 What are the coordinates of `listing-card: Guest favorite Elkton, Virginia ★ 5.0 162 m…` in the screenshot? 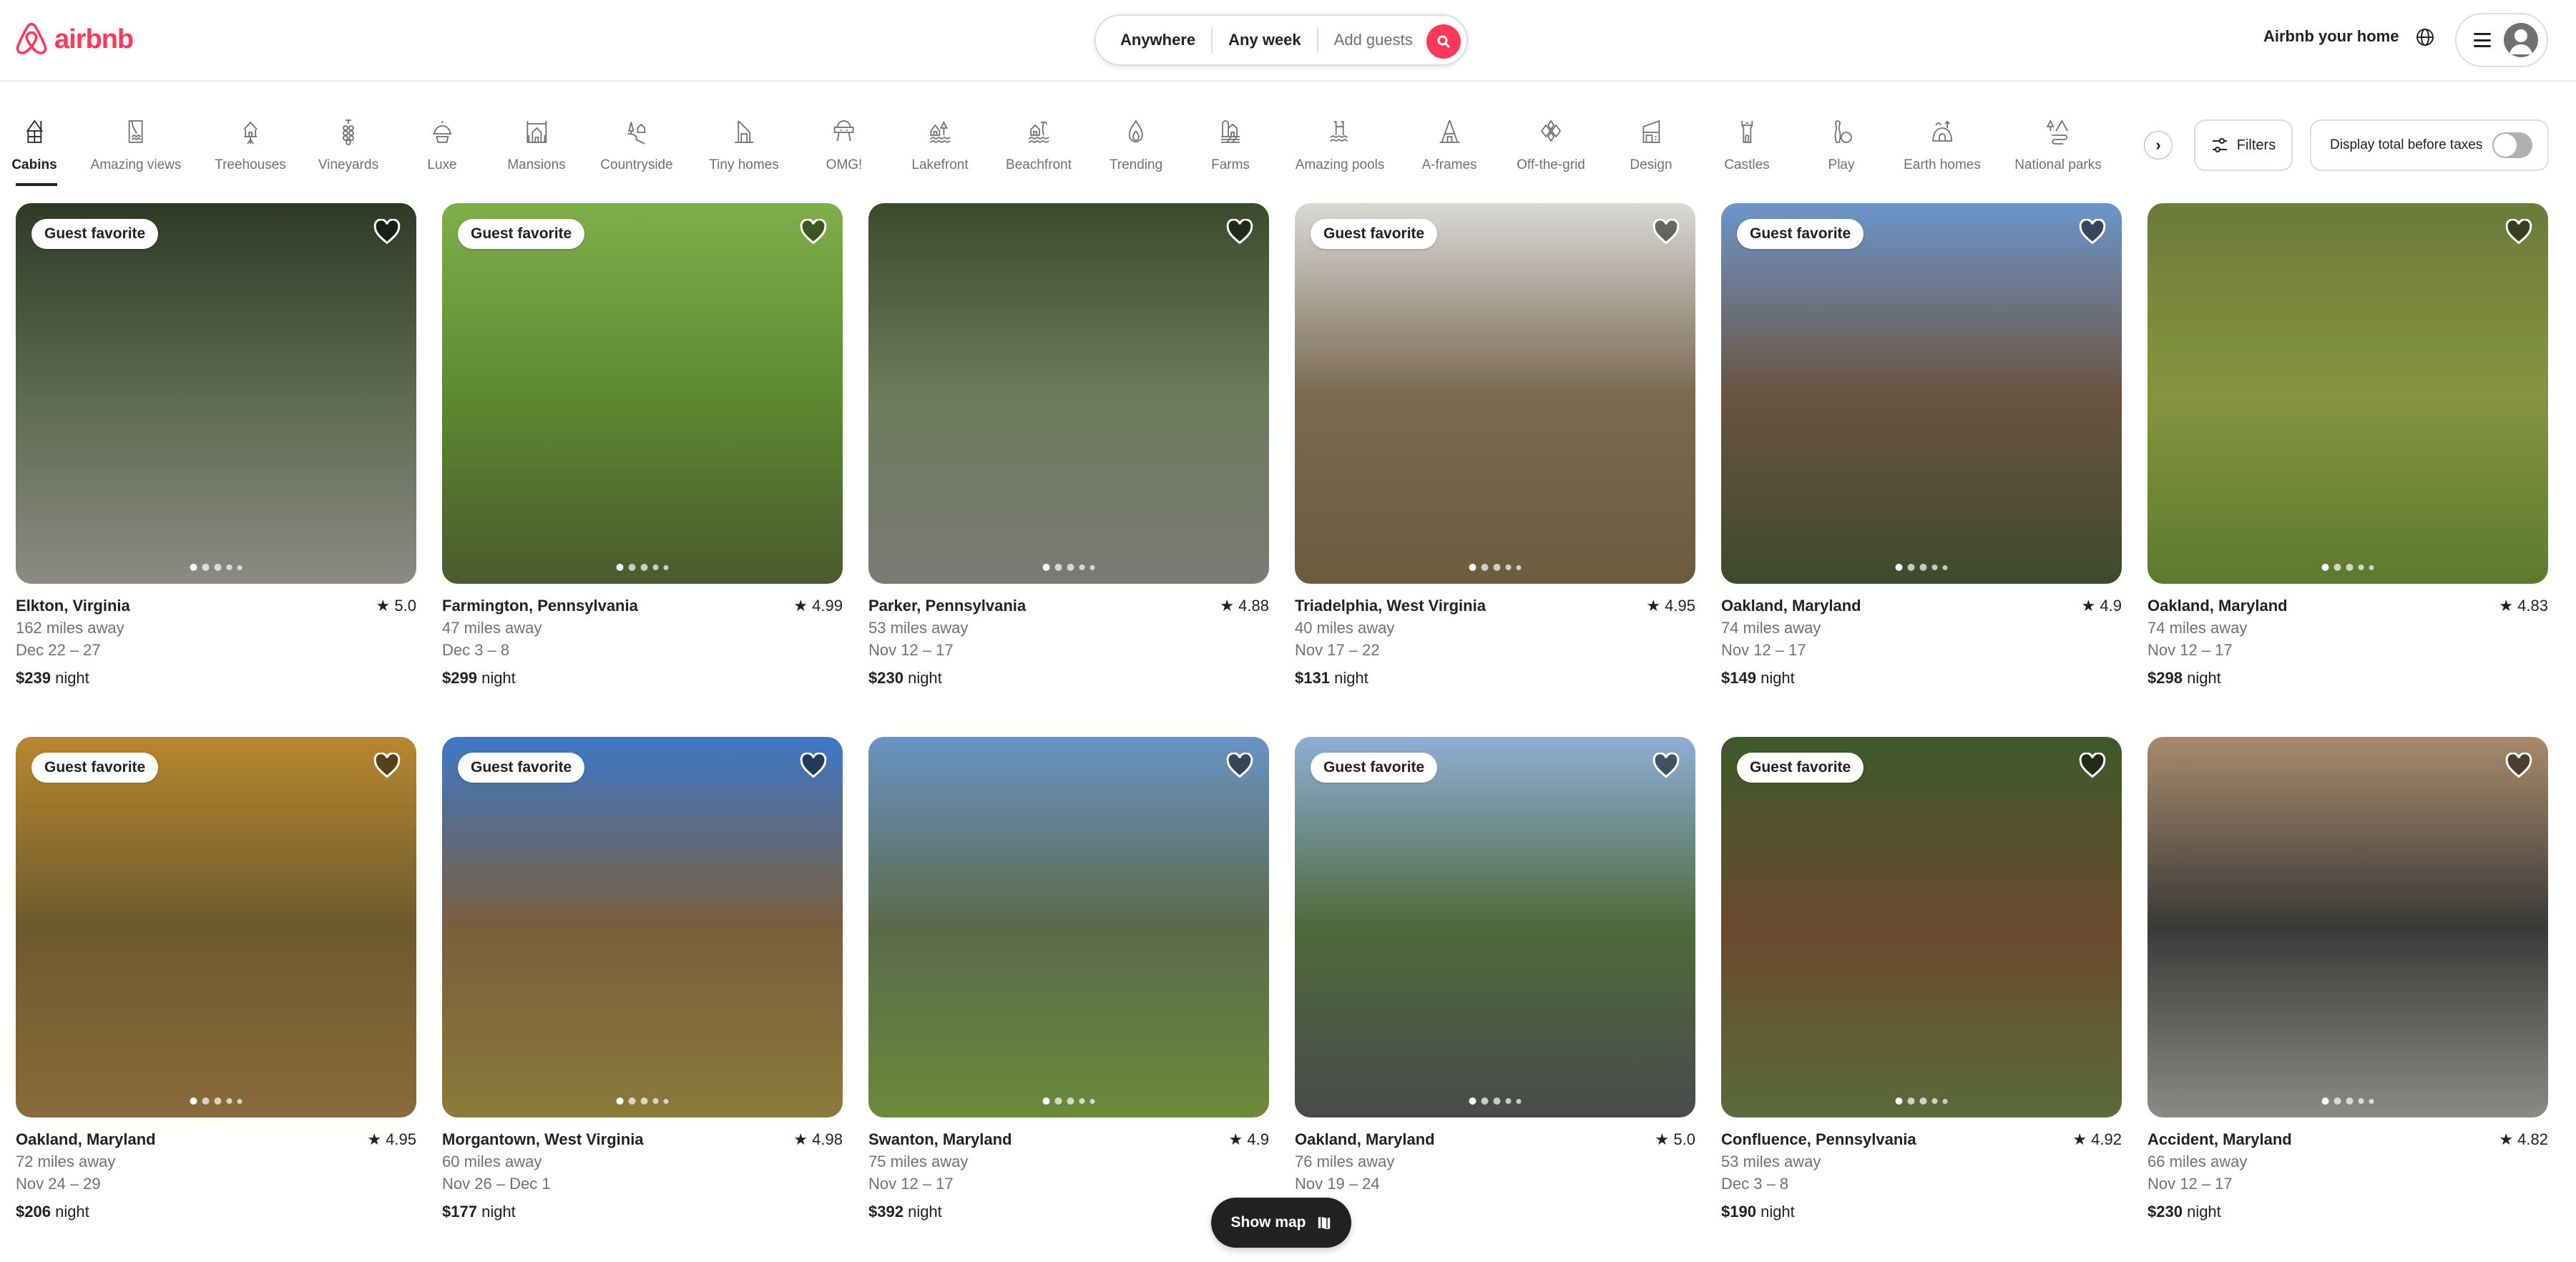 It's located at (216, 450).